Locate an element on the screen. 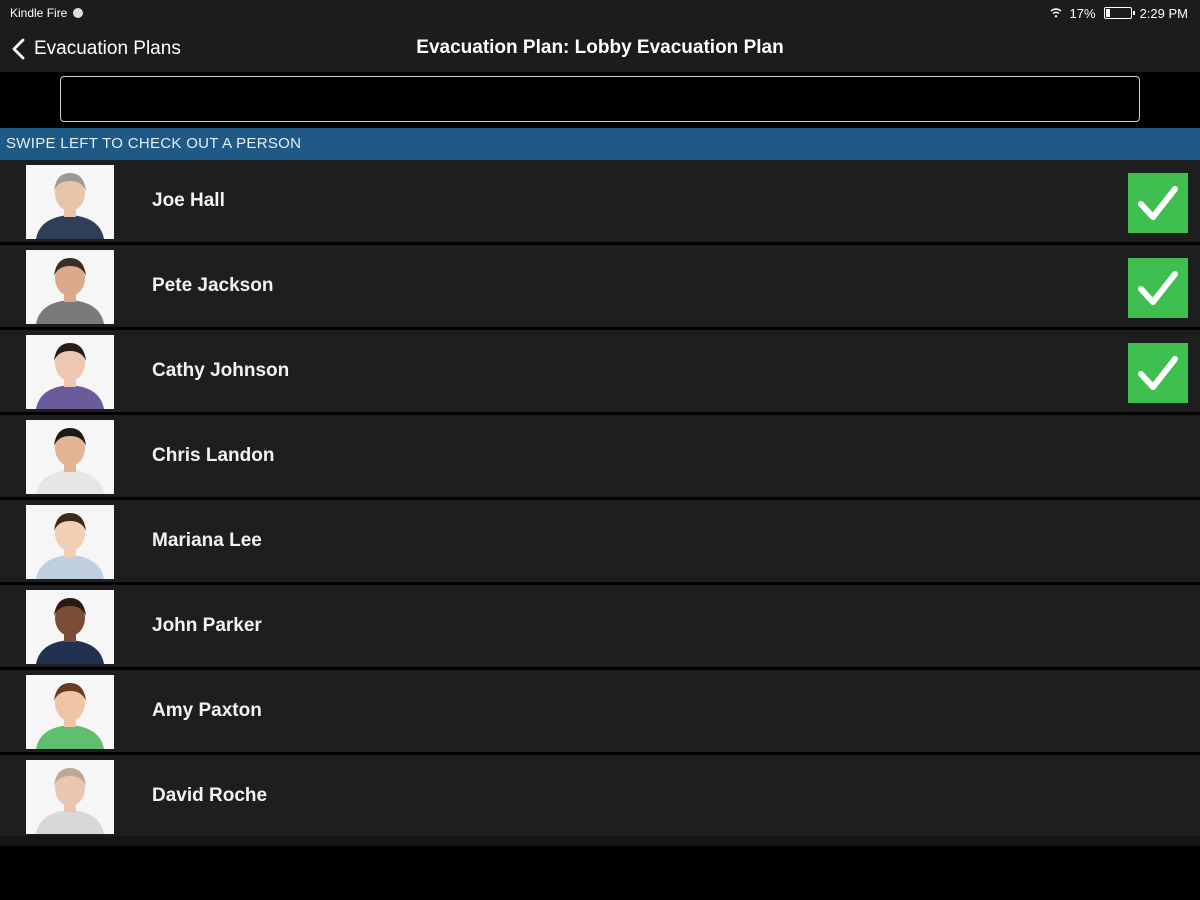 This screenshot has height=900, width=1200. person-name: Joe Hall is located at coordinates (188, 200).